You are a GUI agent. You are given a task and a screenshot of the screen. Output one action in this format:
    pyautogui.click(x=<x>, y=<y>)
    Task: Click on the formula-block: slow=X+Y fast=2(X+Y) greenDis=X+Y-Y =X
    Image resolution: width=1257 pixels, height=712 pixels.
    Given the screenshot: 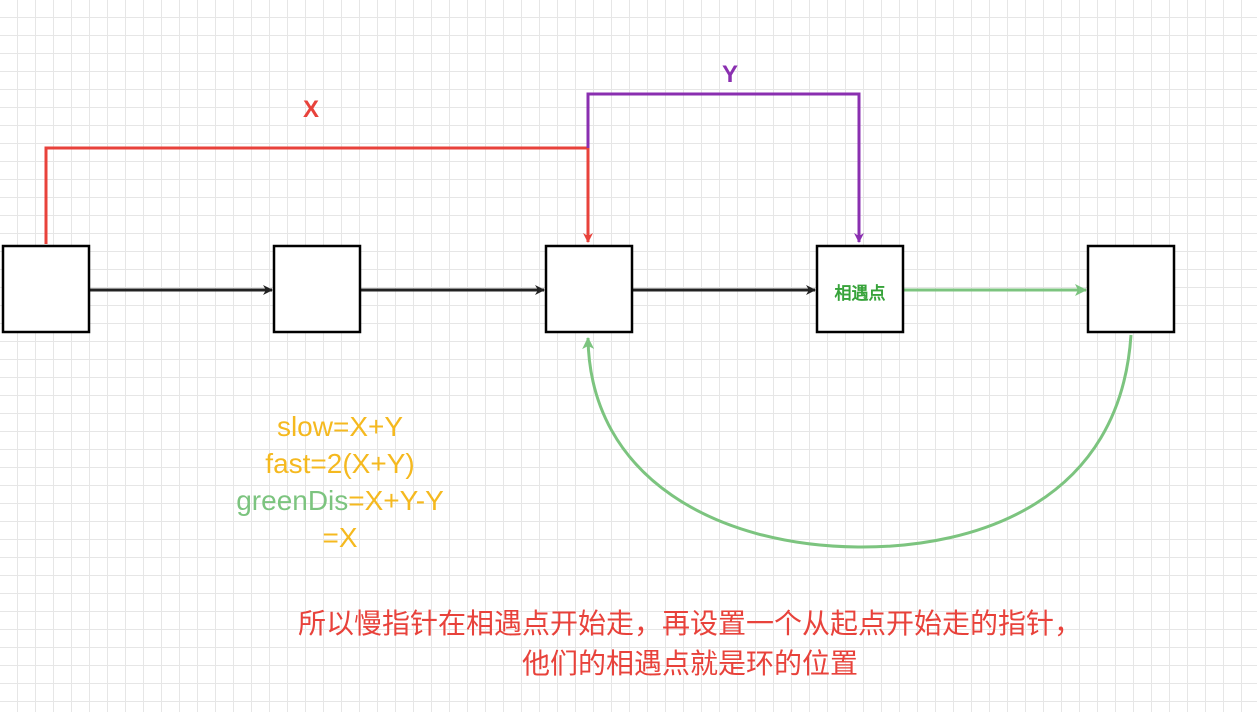 What is the action you would take?
    pyautogui.click(x=340, y=482)
    